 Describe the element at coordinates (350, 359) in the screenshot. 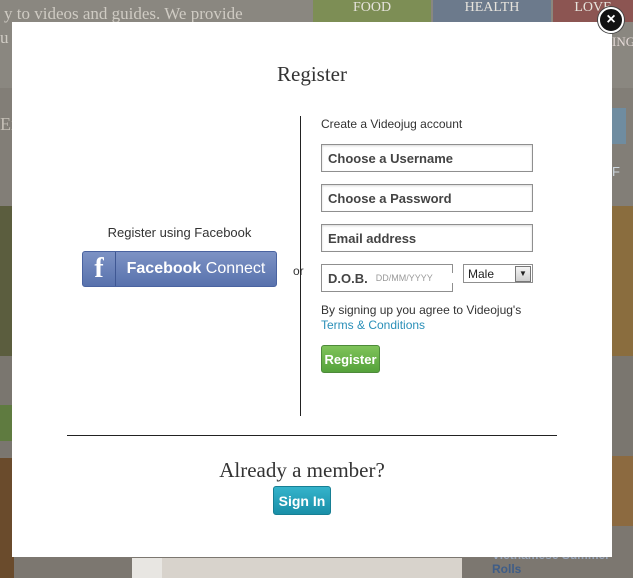

I see `register-button: Register` at that location.